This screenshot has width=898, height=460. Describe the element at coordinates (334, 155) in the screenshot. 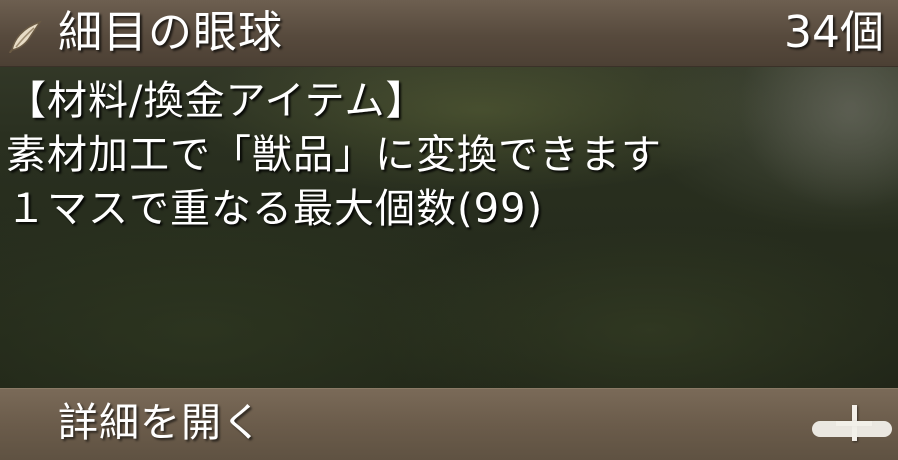

I see `item-conversion-line: 素材加工で「獣品」に変換できます` at that location.